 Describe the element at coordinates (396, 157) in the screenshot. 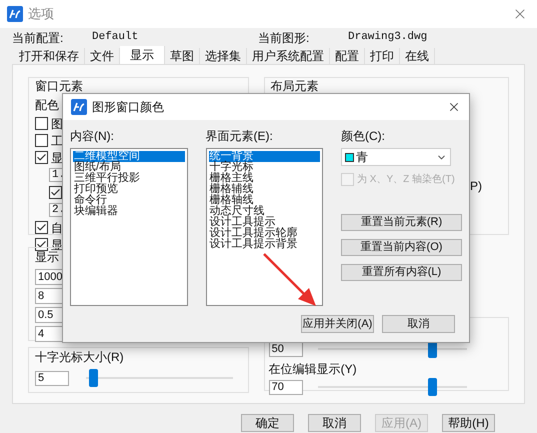

I see `color-dropdown: 青` at that location.